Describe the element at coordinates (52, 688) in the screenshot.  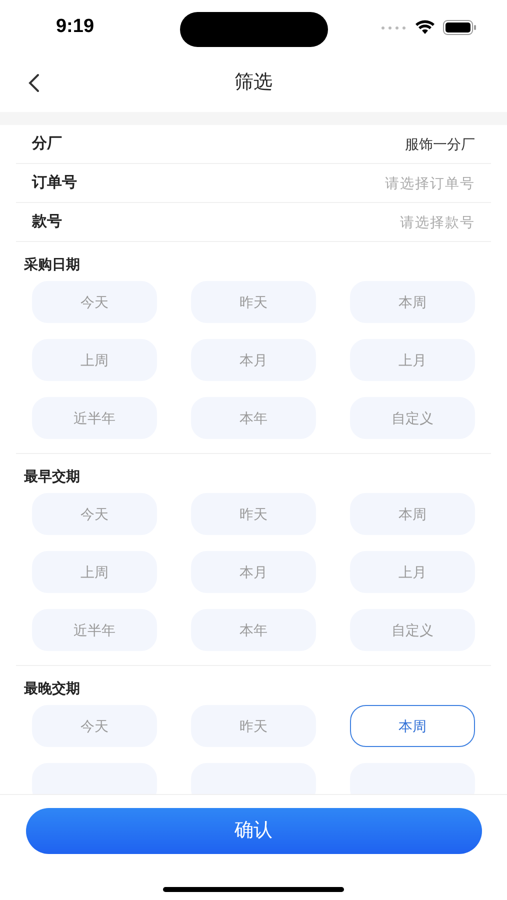
I see `section-title: 最晚交期` at that location.